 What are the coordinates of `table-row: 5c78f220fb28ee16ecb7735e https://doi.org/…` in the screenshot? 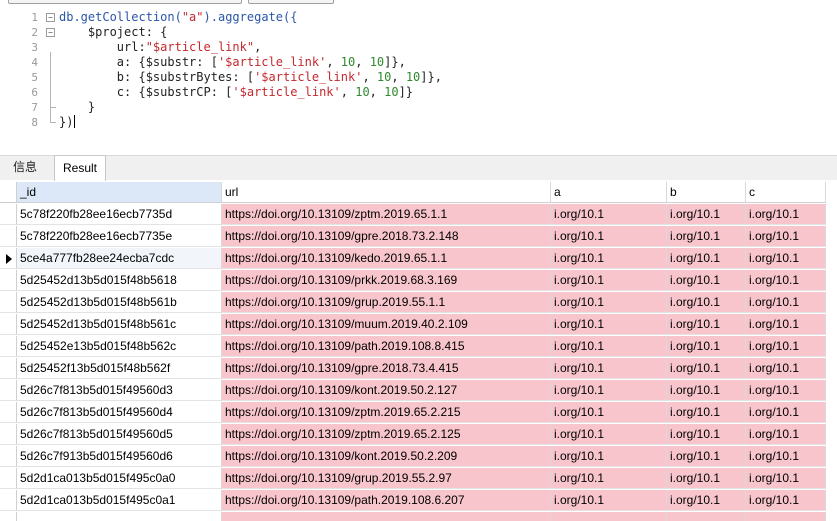 It's located at (418, 237).